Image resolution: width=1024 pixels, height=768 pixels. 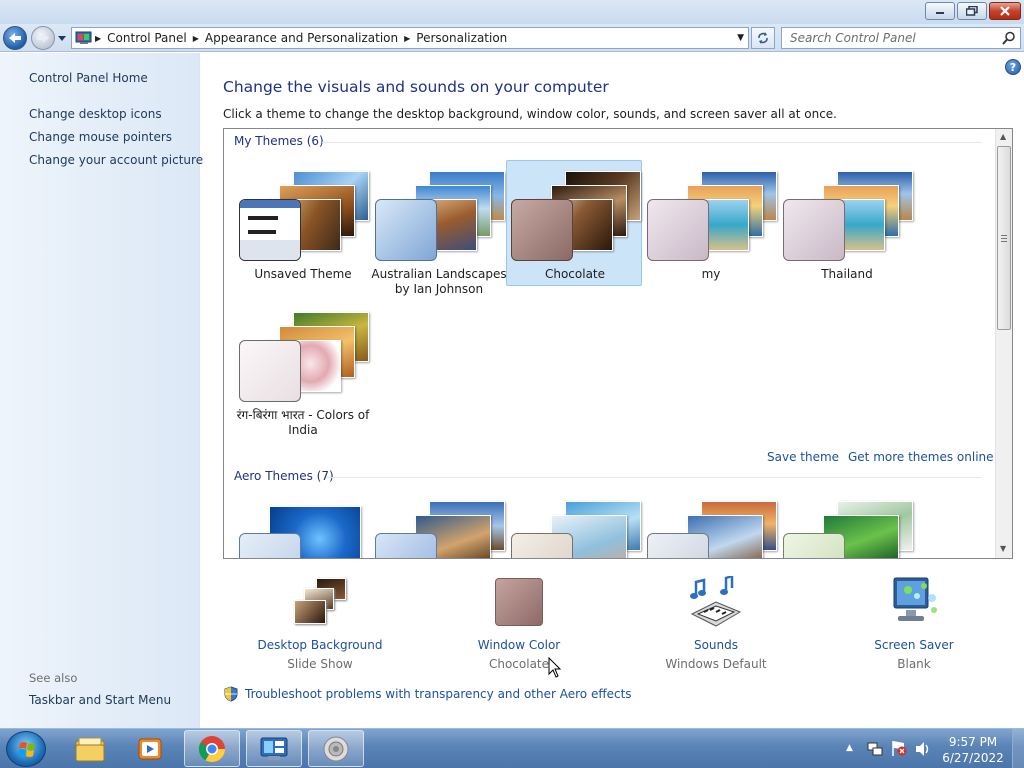 I want to click on theme-name: Australian Landscapes by Ian Johnson, so click(x=439, y=281).